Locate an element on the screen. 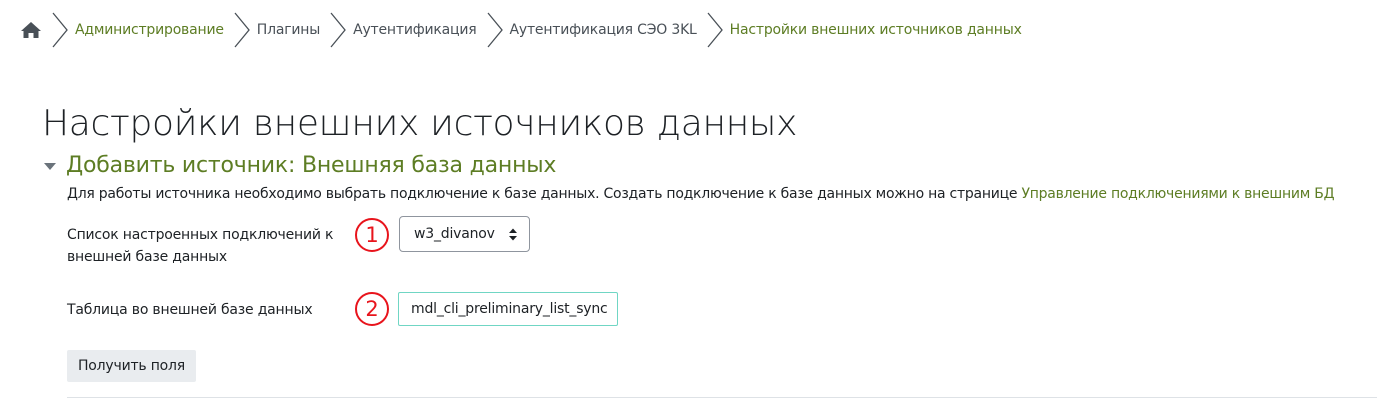  connections-select: w3_divanov is located at coordinates (464, 234).